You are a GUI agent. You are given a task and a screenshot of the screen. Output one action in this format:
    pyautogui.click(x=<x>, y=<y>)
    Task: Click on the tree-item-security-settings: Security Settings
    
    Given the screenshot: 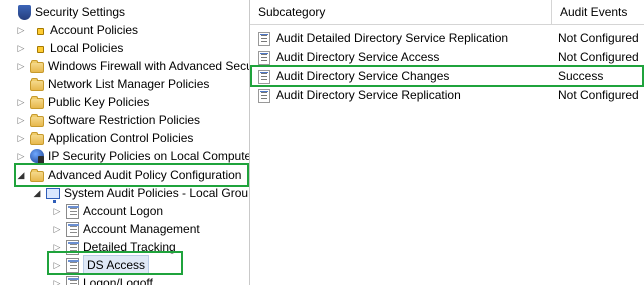 What is the action you would take?
    pyautogui.click(x=126, y=12)
    